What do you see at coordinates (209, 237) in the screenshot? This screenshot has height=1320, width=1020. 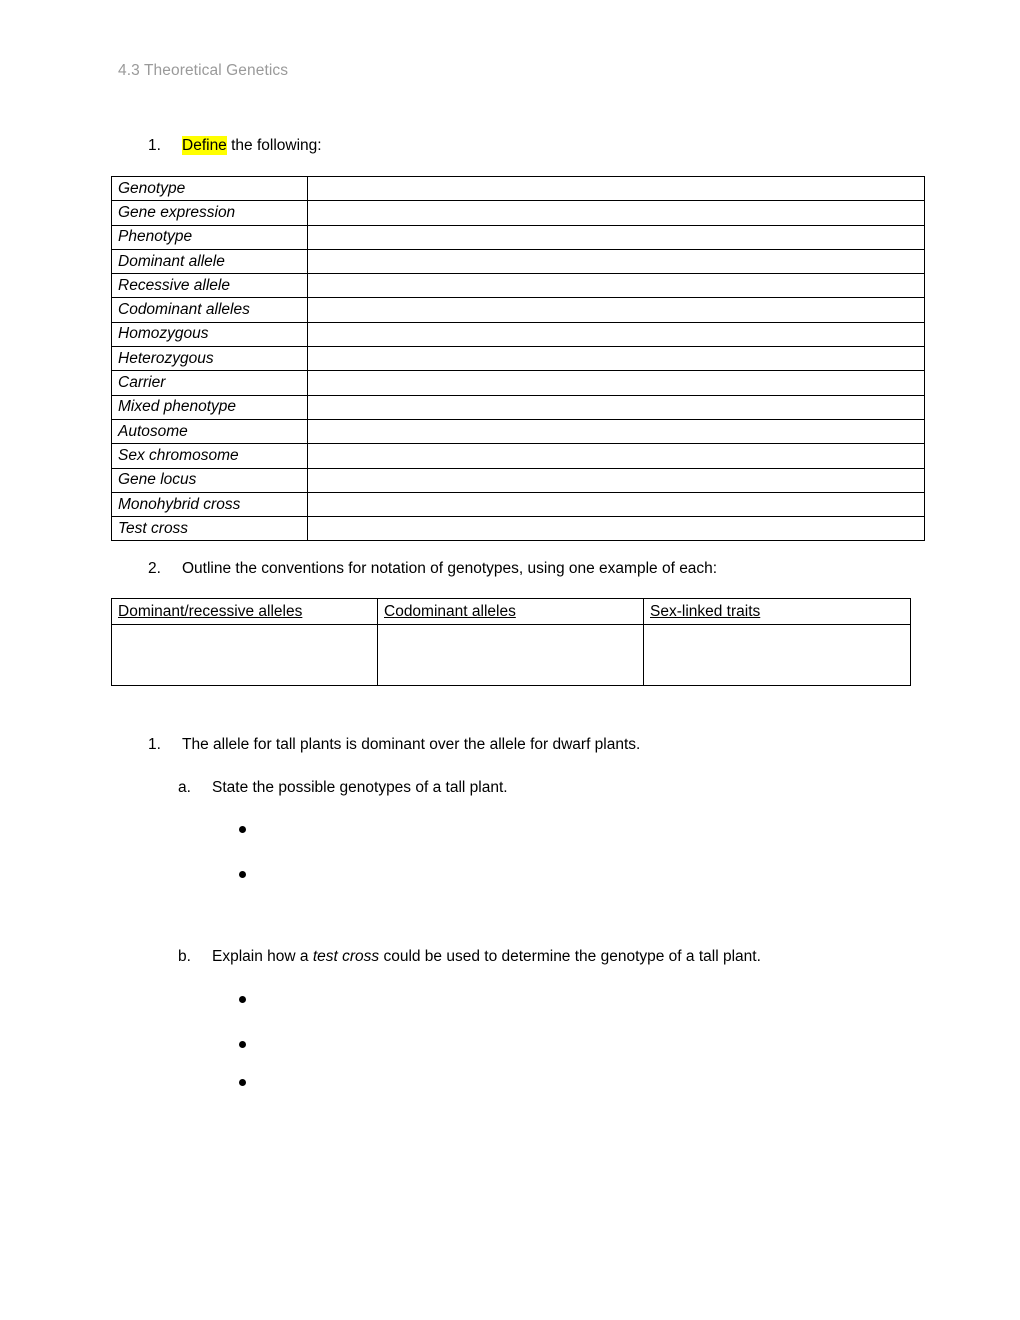 I see `term-cell: Phenotype` at bounding box center [209, 237].